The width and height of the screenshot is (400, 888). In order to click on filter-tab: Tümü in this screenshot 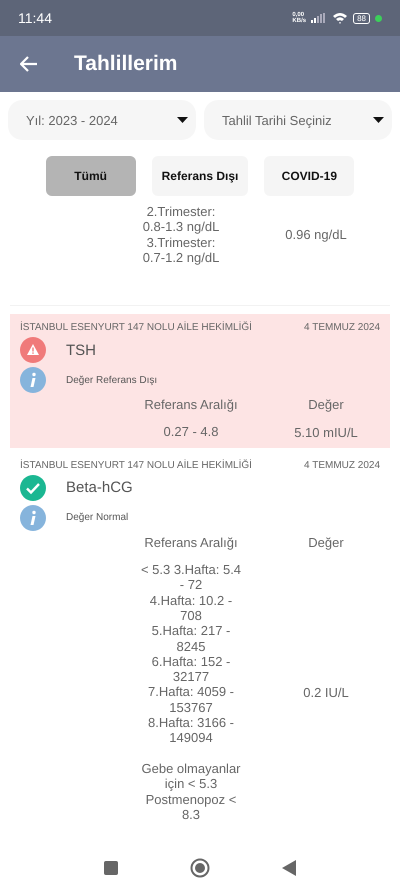, I will do `click(91, 176)`.